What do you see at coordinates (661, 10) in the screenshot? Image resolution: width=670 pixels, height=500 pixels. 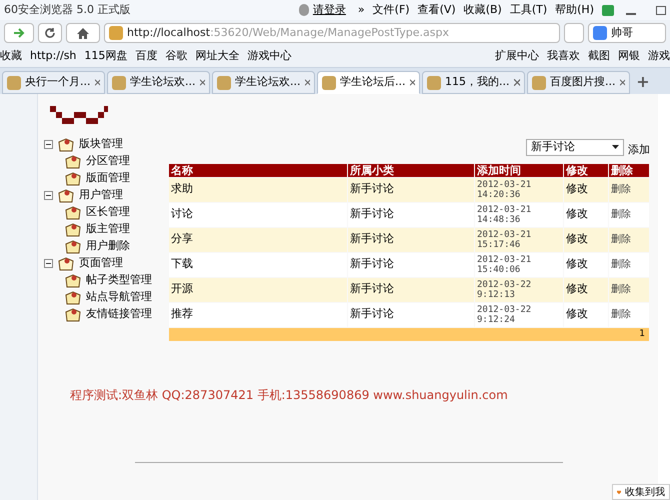 I see `maximize-icon` at bounding box center [661, 10].